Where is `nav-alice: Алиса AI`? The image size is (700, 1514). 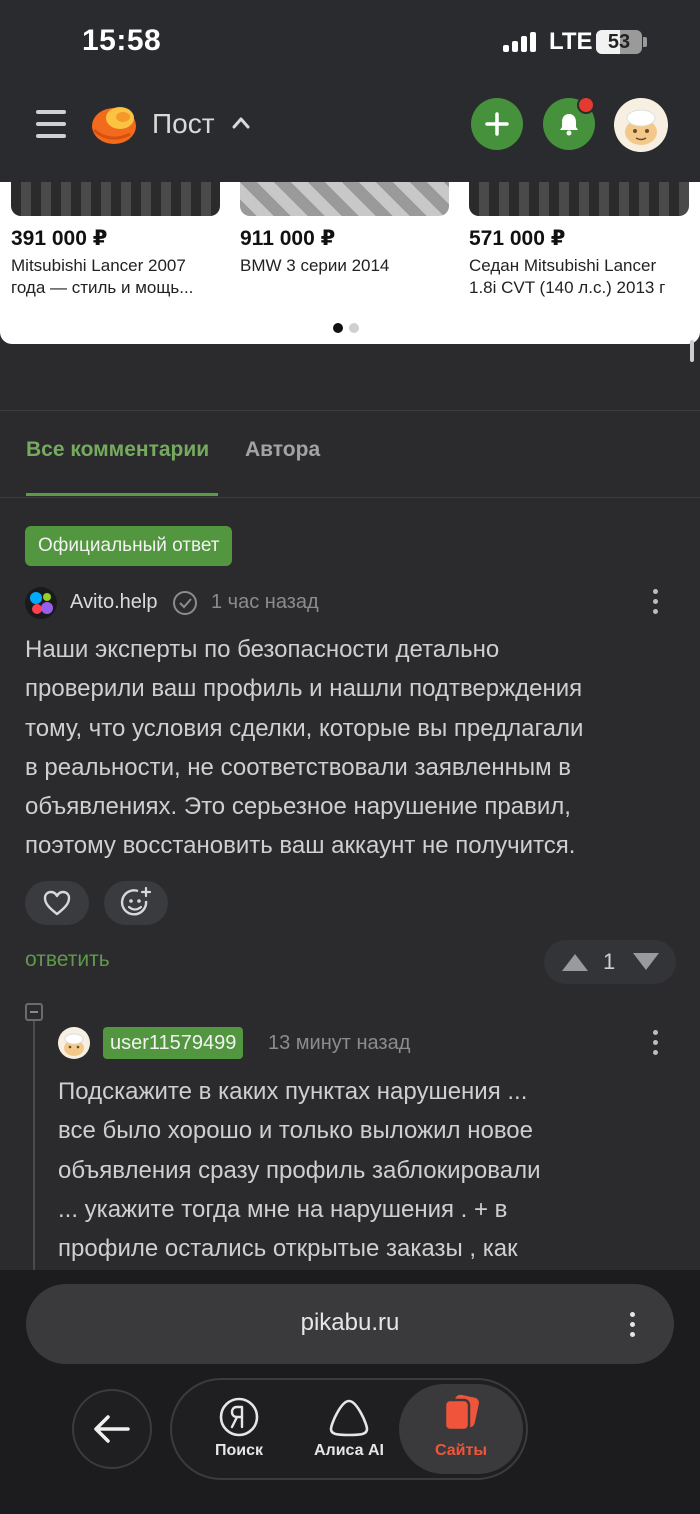 nav-alice: Алиса AI is located at coordinates (349, 1429).